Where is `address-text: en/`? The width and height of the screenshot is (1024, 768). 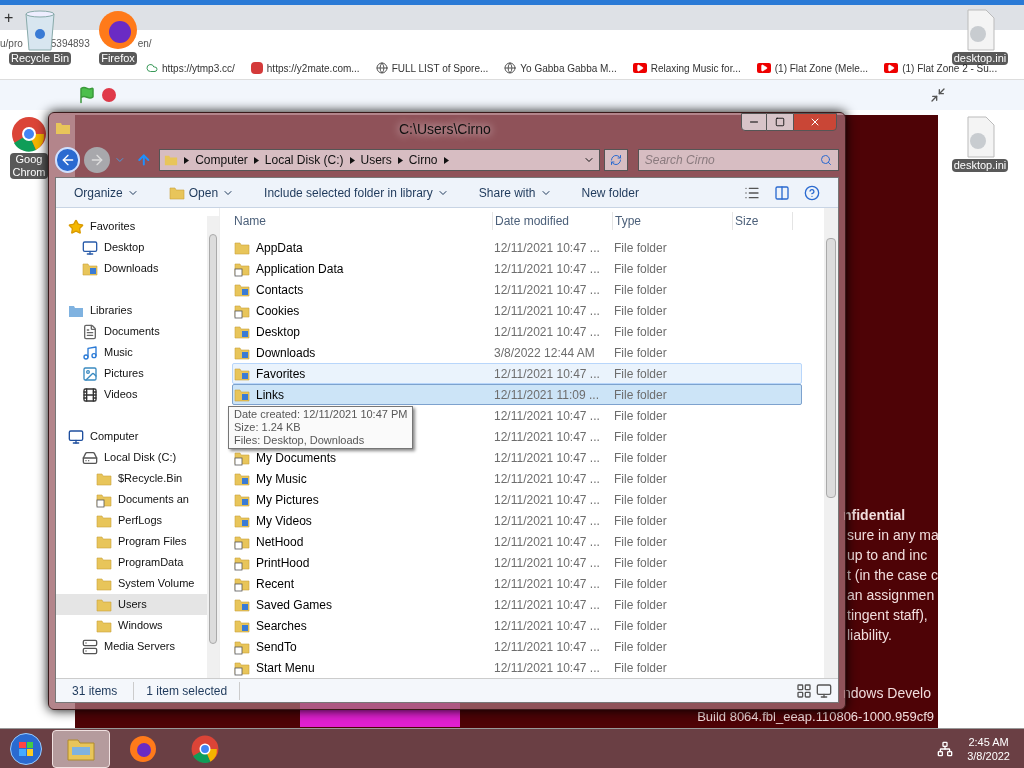
address-text: en/ is located at coordinates (144, 43).